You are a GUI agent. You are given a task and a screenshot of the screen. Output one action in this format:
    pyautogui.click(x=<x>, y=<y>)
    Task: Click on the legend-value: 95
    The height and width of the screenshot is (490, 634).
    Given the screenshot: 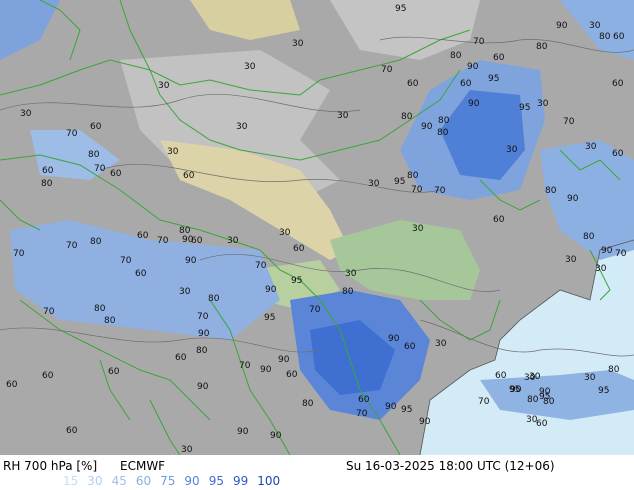 What is the action you would take?
    pyautogui.click(x=216, y=481)
    